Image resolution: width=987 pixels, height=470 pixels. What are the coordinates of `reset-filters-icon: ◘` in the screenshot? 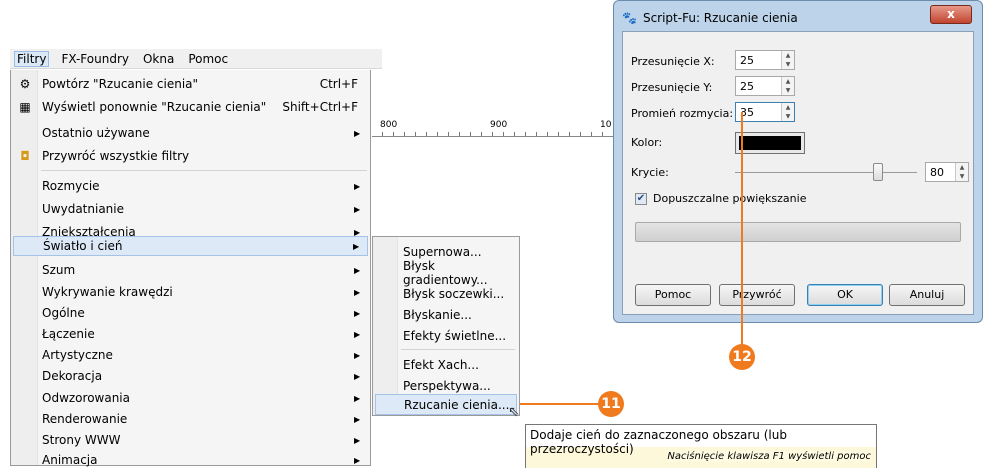 It's located at (25, 156).